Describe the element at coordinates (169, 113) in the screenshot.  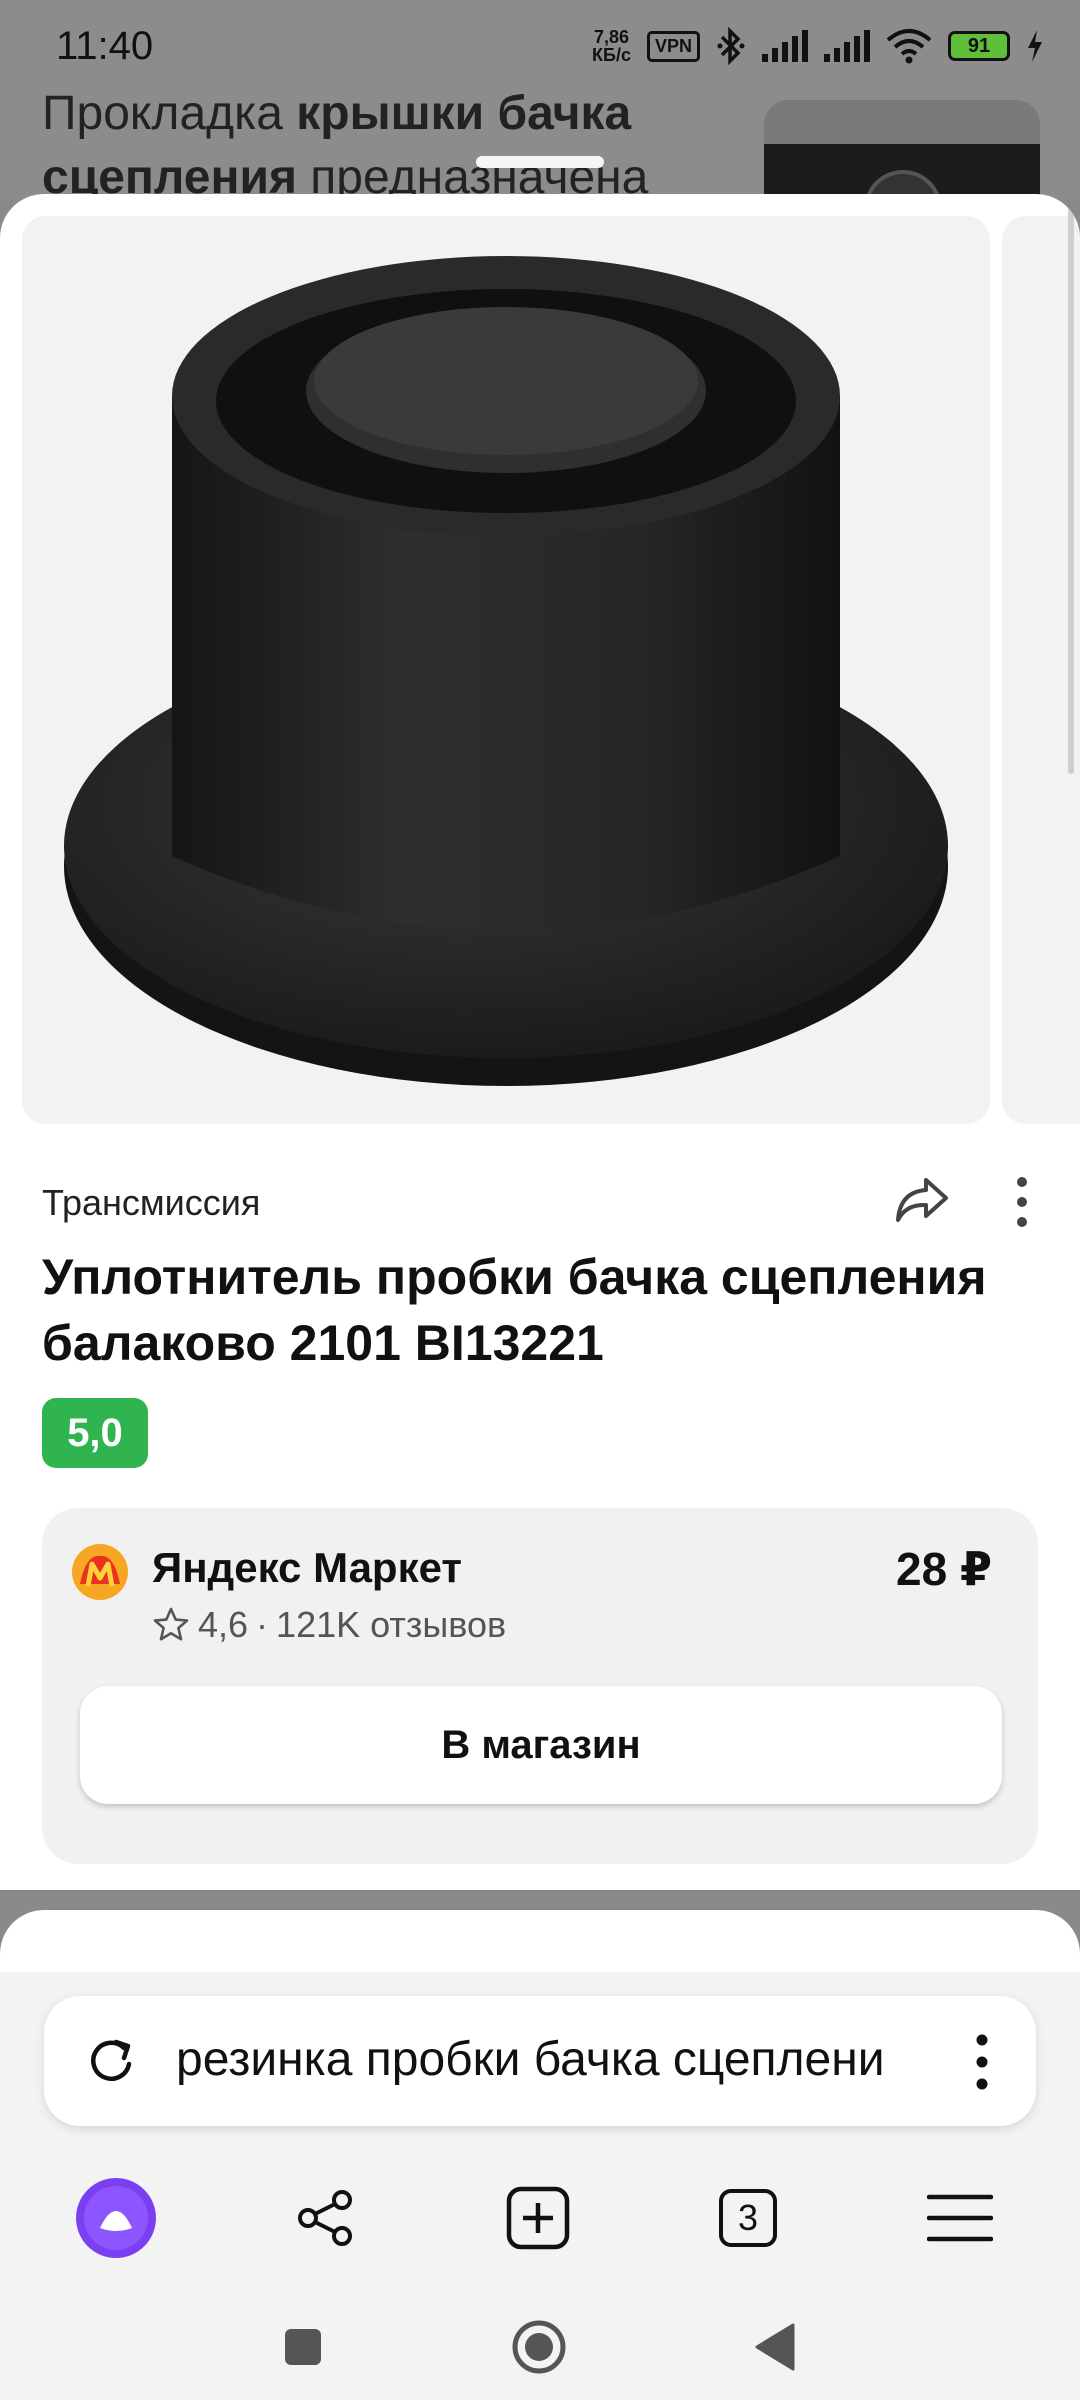
I see `snippet-text: Прокладка` at that location.